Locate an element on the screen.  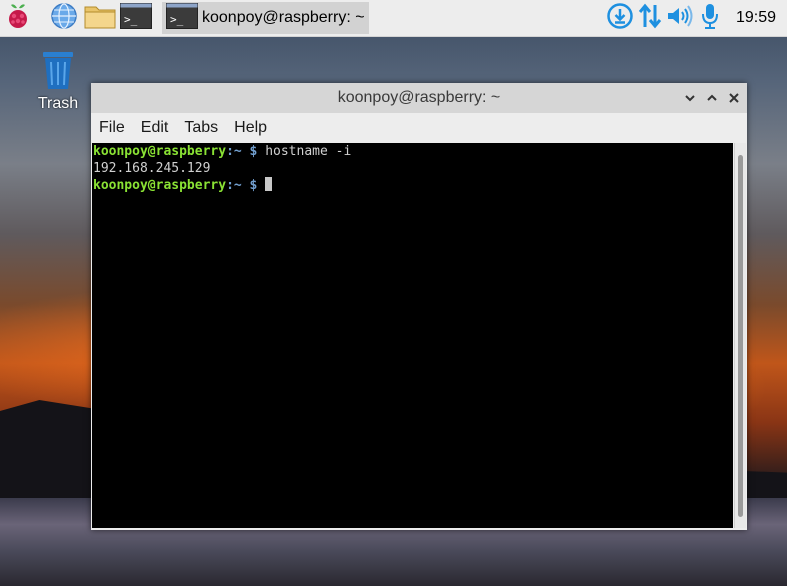
command-text: hostname -i is located at coordinates (308, 151).